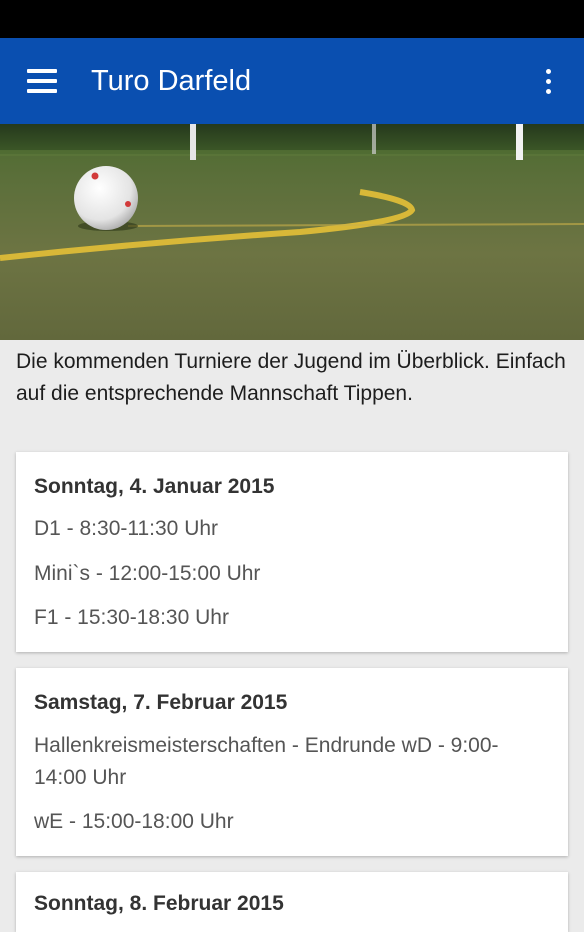 The image size is (584, 932). Describe the element at coordinates (548, 81) in the screenshot. I see `more-options-icon` at that location.